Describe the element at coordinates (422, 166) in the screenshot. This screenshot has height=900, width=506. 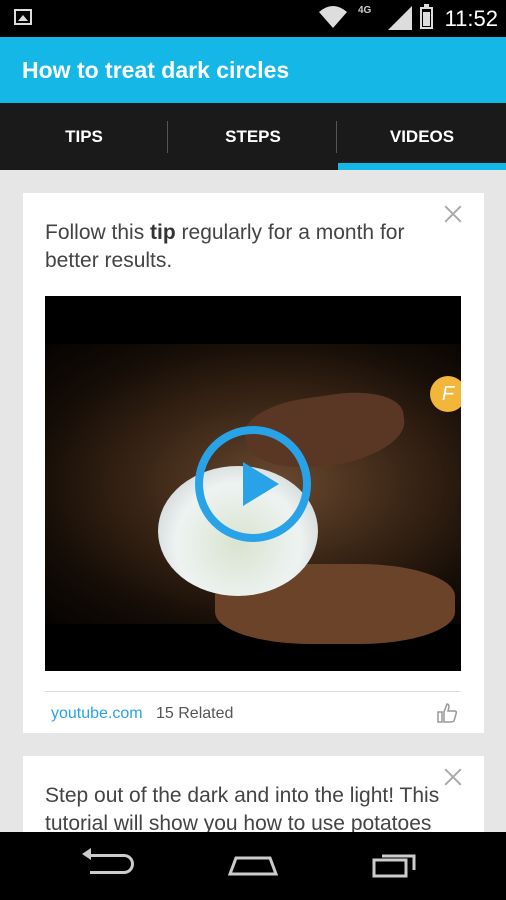
I see `active-tab-indicator` at that location.